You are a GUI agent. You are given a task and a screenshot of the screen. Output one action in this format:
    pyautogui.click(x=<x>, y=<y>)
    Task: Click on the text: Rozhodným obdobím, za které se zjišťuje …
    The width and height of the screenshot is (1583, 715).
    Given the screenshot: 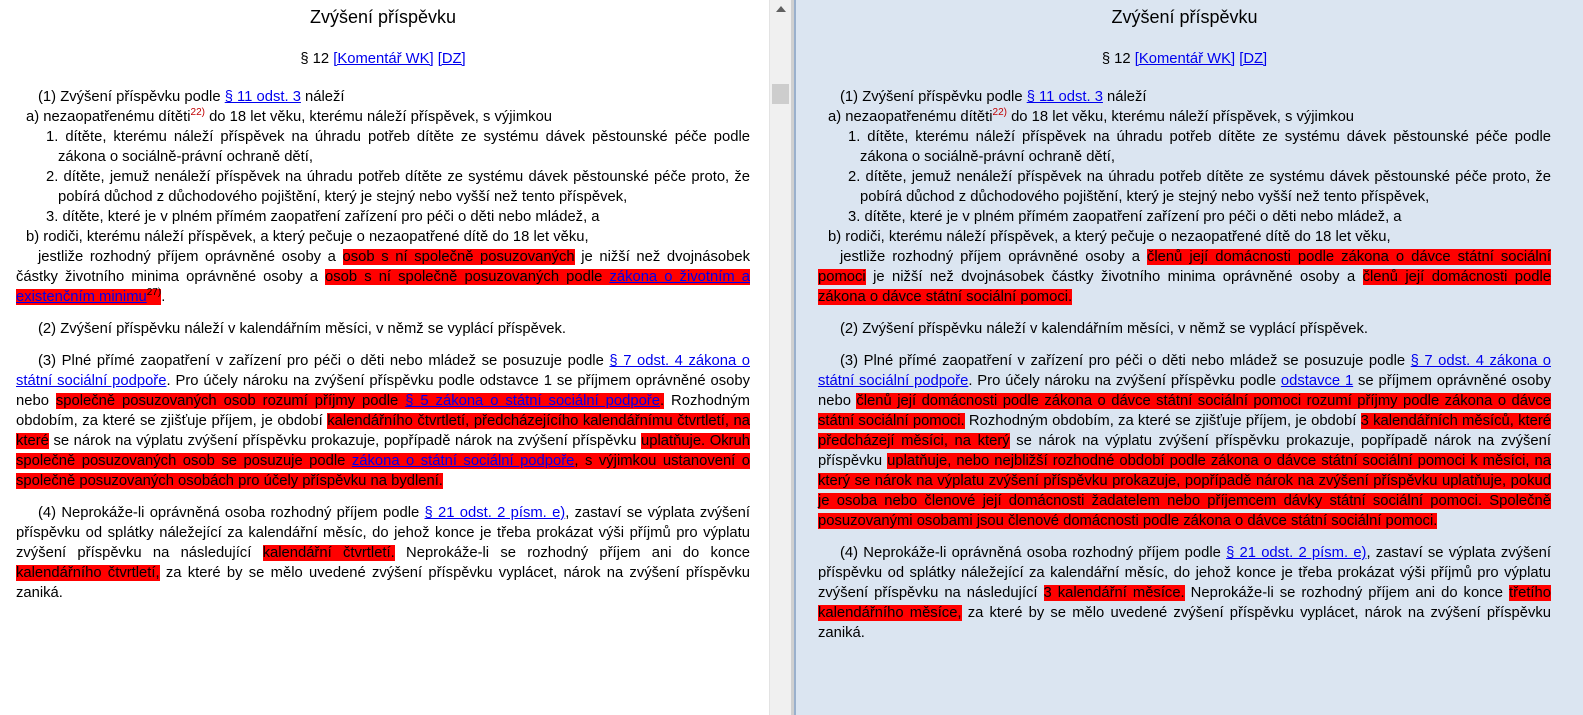 What is the action you would take?
    pyautogui.click(x=1162, y=421)
    